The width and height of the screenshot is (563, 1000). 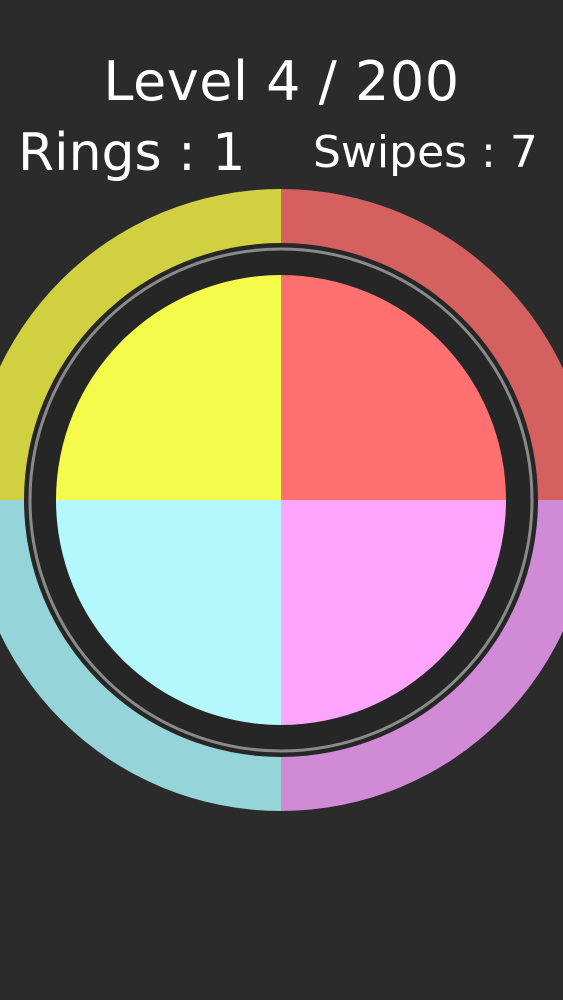 I want to click on rings-counter: Rings : 1, so click(x=132, y=153).